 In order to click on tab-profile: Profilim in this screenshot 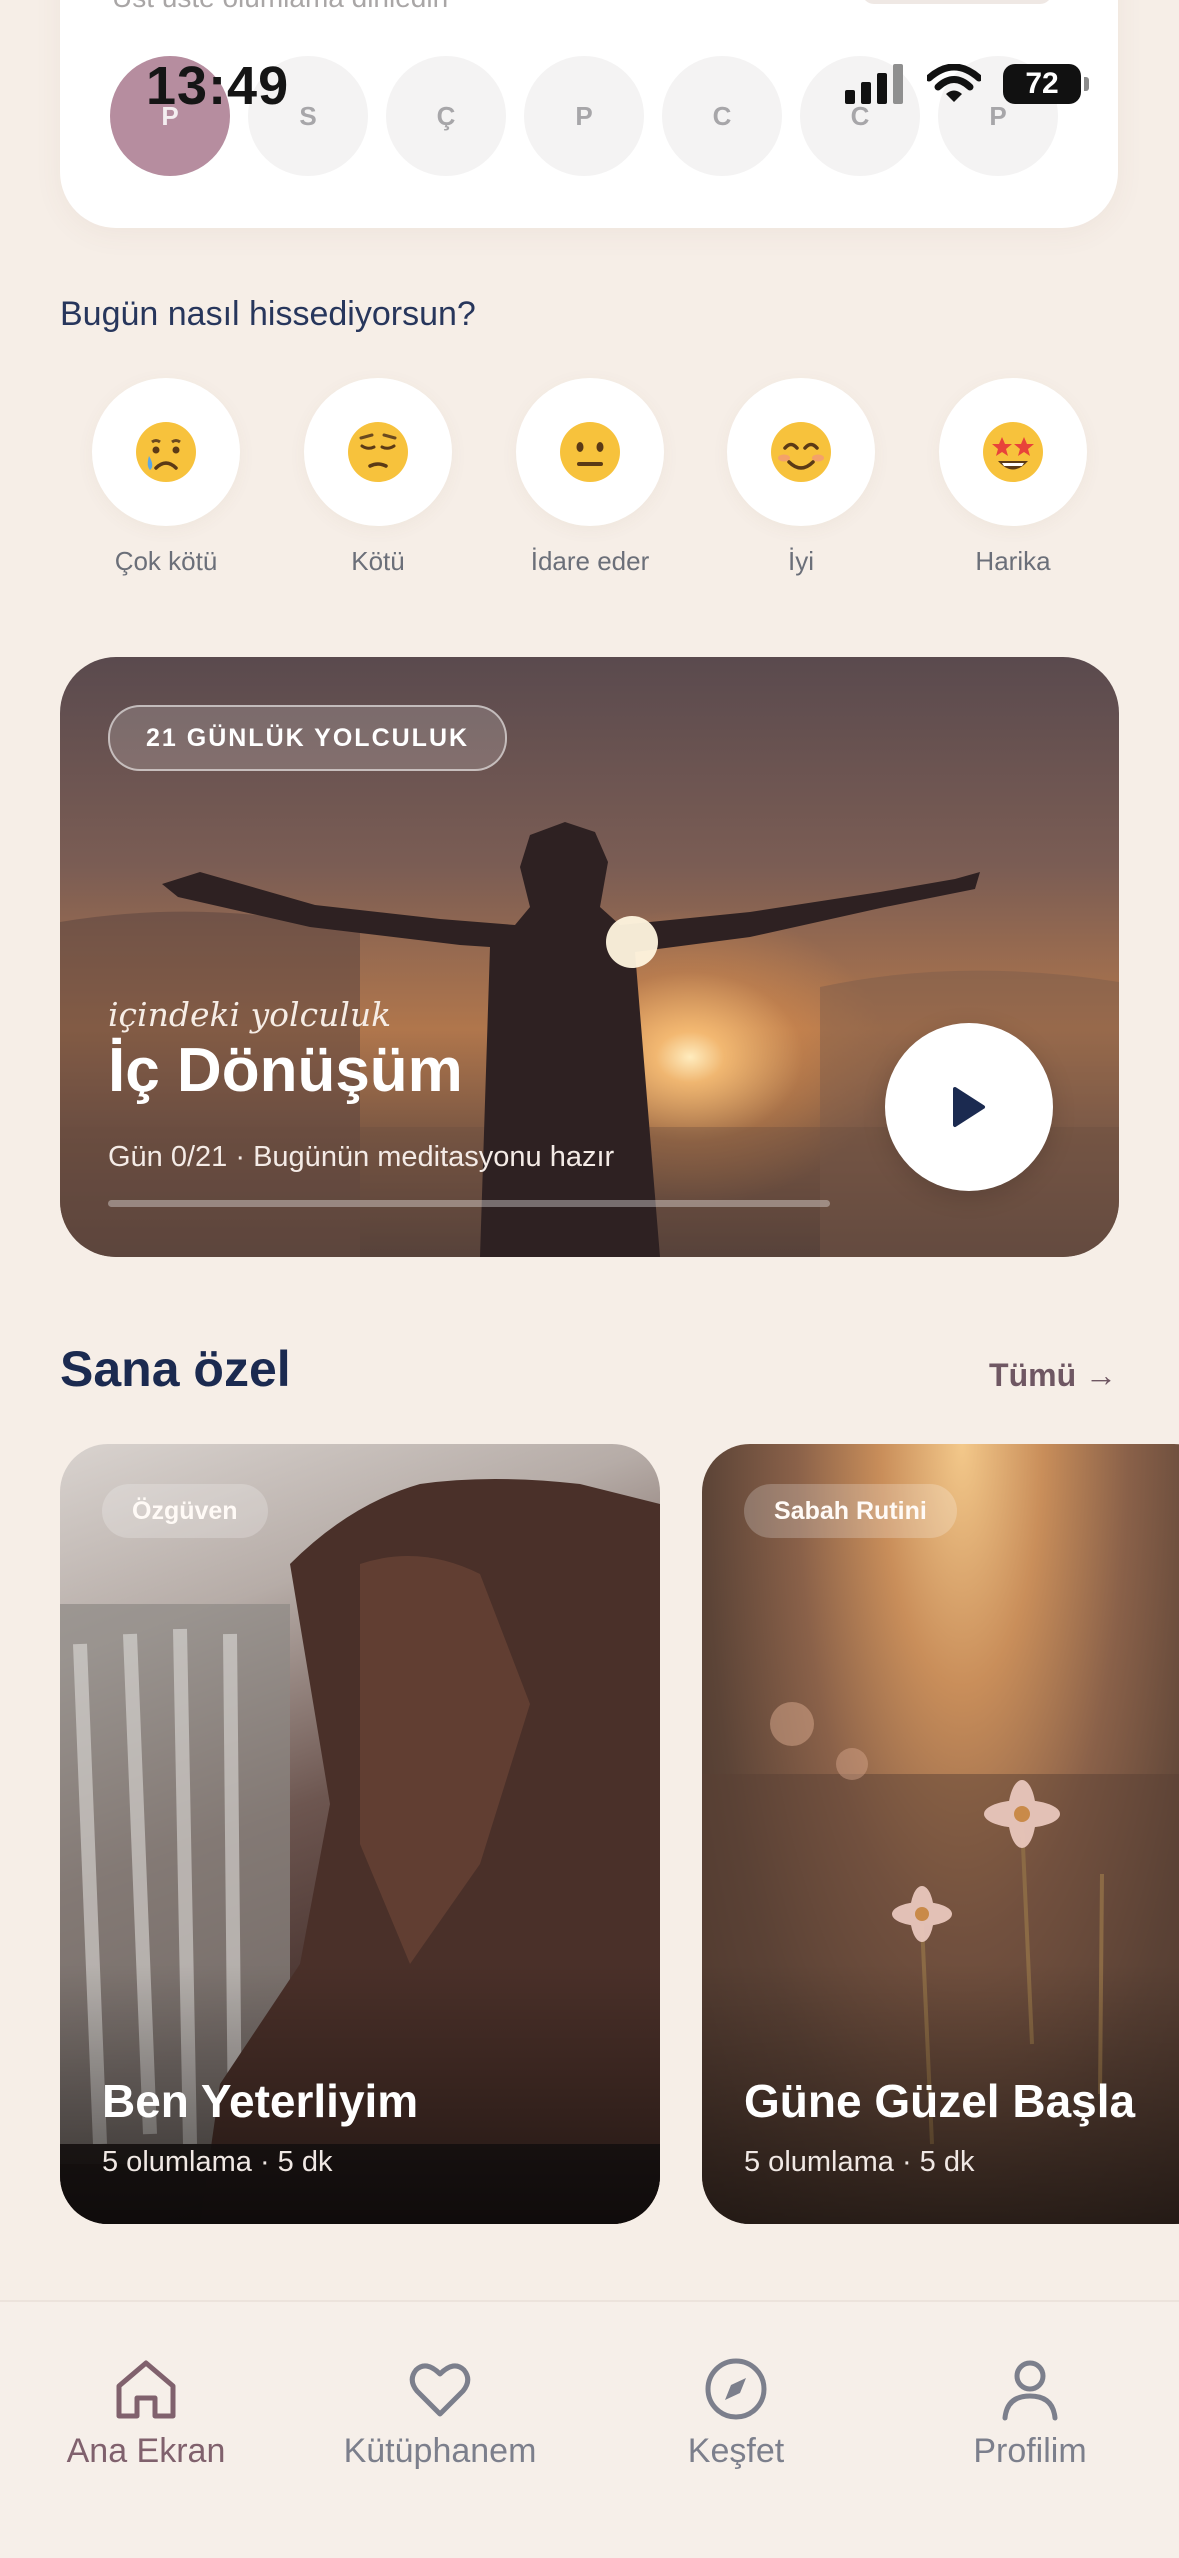, I will do `click(1030, 2412)`.